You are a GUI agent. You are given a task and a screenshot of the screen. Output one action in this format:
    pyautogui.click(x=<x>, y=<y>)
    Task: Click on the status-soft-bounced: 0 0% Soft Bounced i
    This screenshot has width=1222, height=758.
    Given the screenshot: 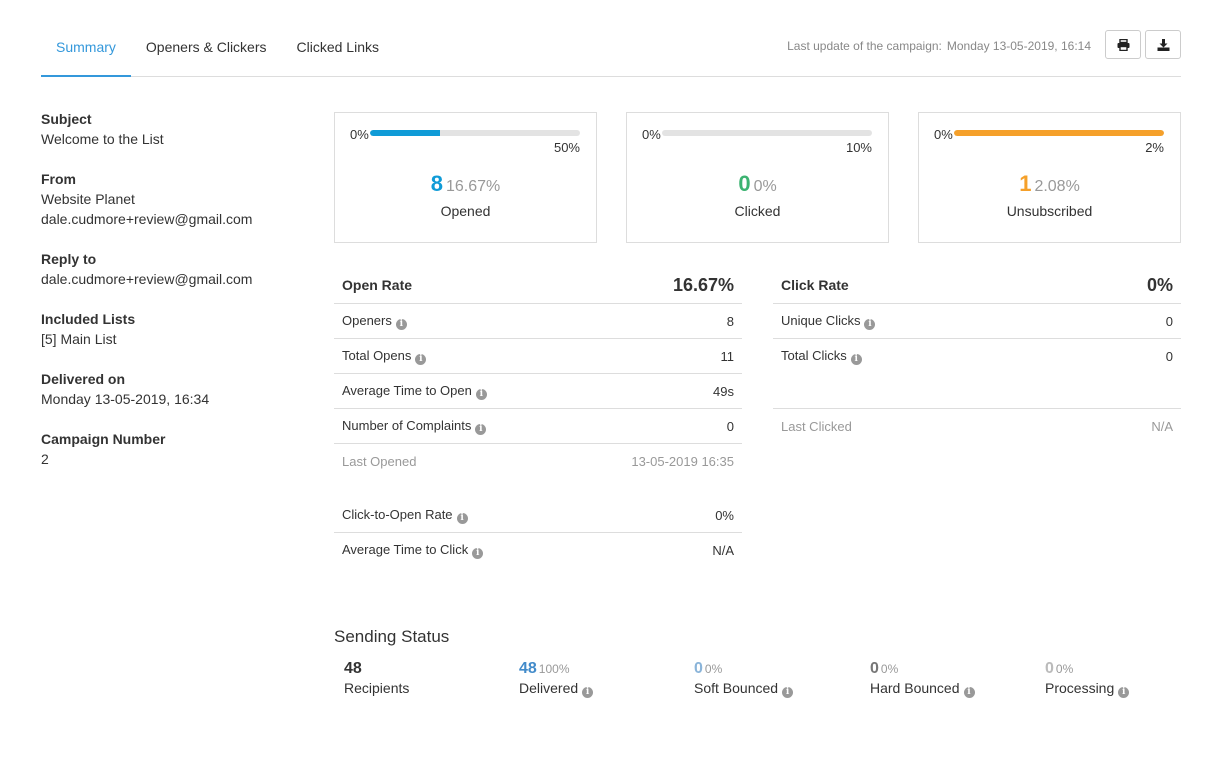 What is the action you would take?
    pyautogui.click(x=744, y=679)
    